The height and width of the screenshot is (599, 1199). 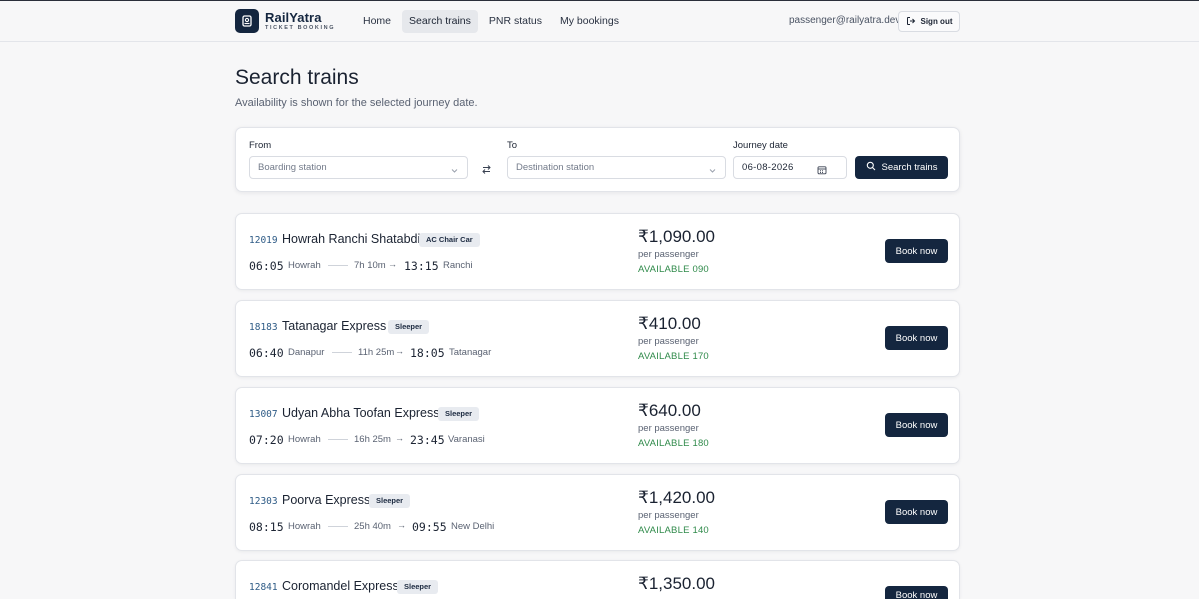 What do you see at coordinates (351, 239) in the screenshot?
I see `train-name: Howrah Ranchi Shatabdi` at bounding box center [351, 239].